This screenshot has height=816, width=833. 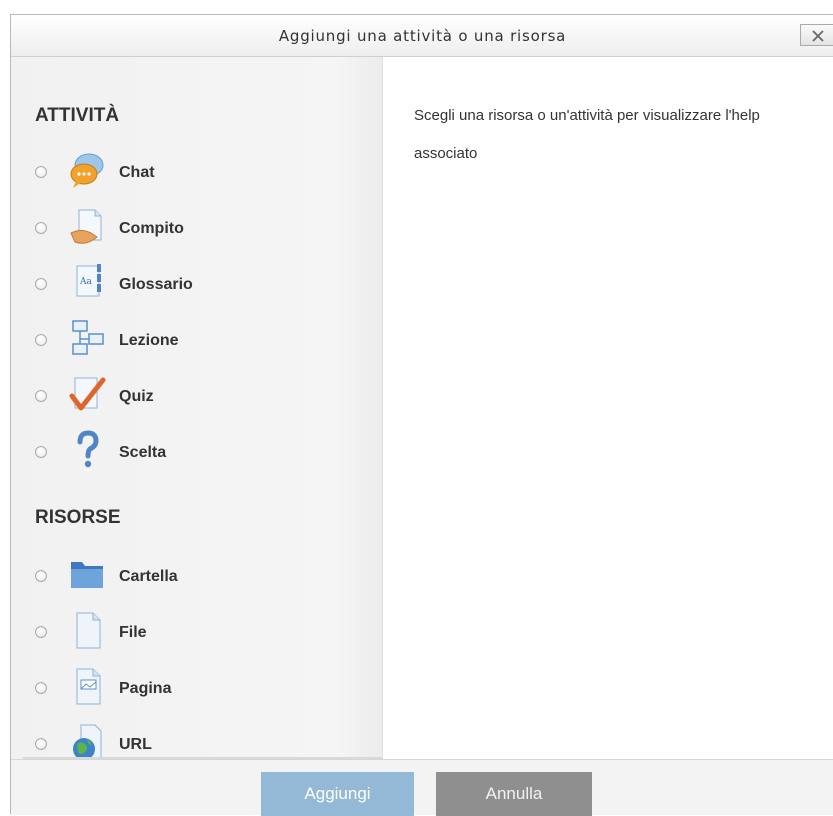 I want to click on option-label: Chat, so click(x=137, y=172).